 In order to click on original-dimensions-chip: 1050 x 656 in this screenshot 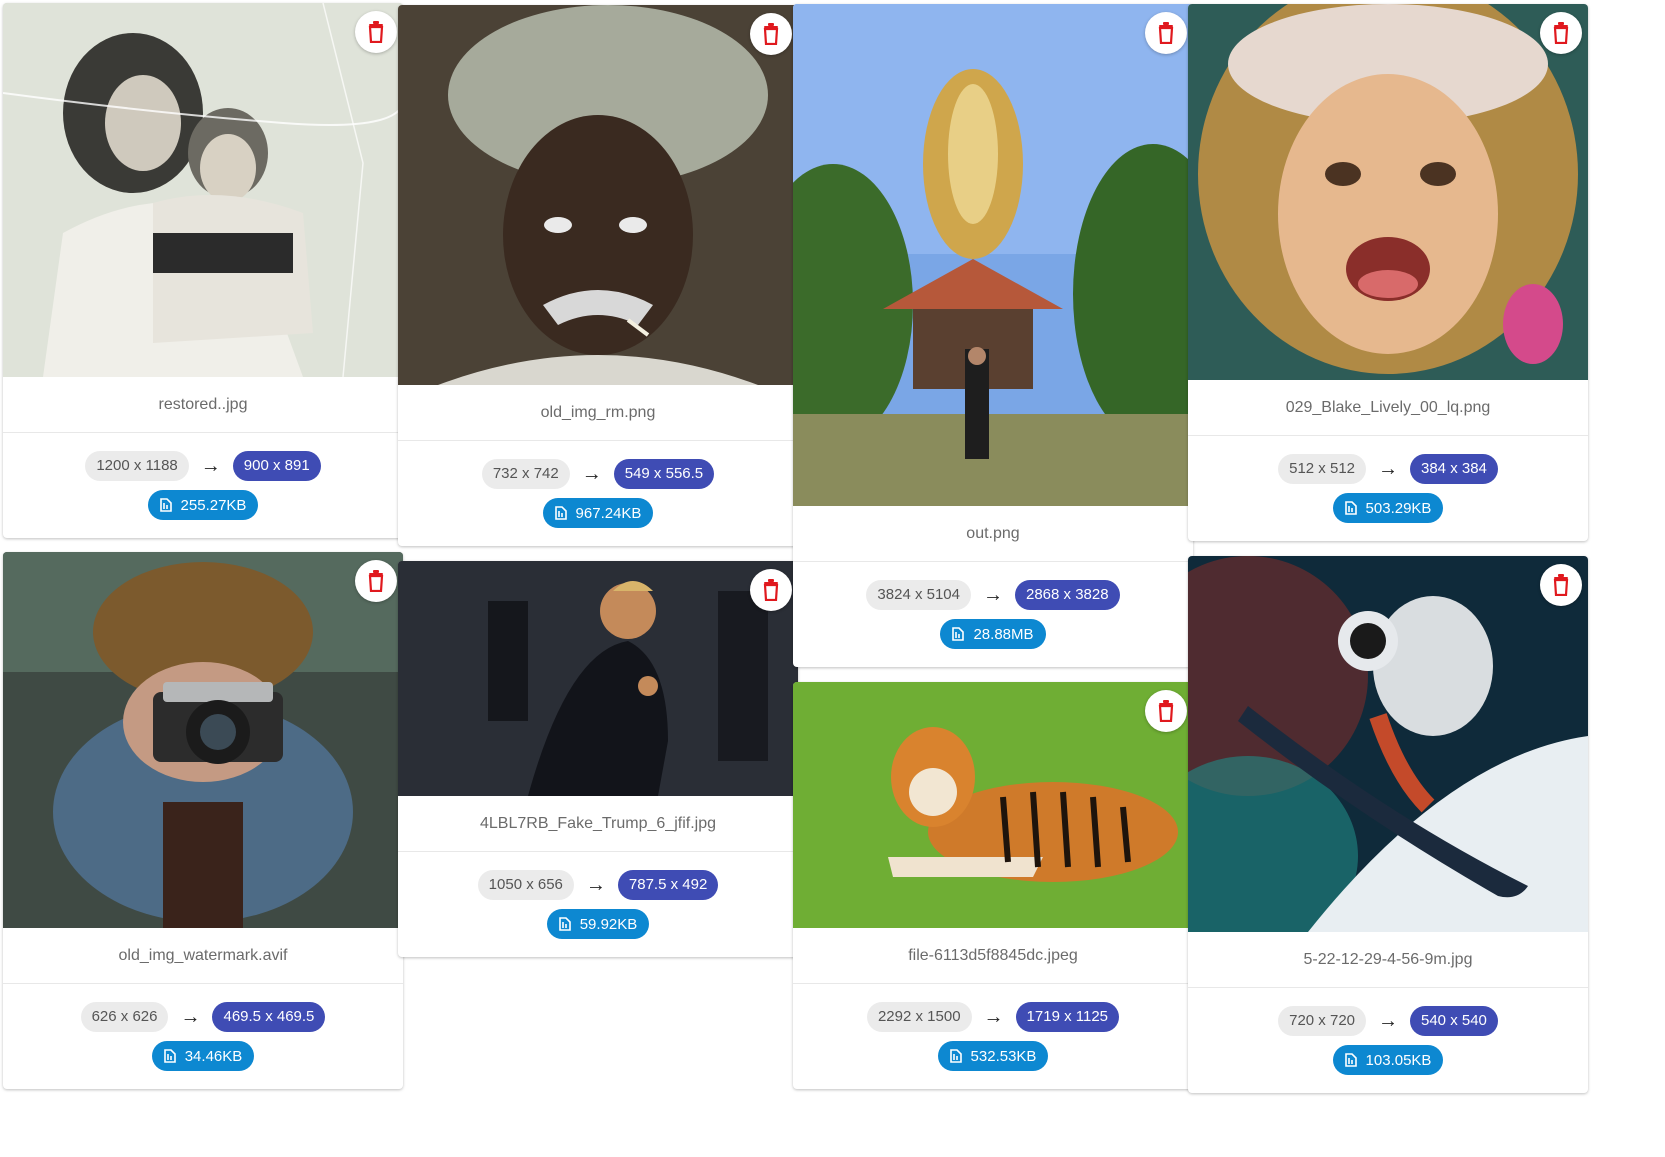, I will do `click(525, 885)`.